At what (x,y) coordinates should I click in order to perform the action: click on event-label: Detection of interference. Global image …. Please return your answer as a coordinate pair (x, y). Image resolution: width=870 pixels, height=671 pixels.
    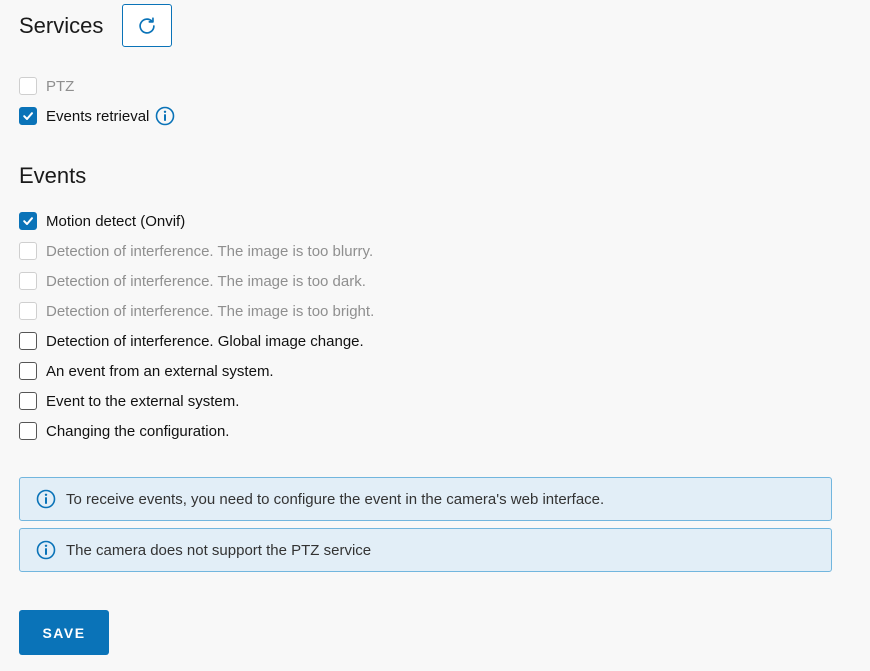
    Looking at the image, I should click on (205, 341).